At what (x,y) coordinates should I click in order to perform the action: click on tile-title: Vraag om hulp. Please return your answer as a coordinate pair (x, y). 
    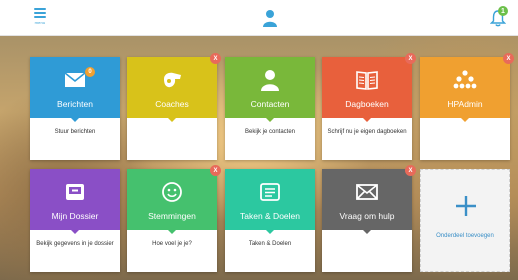
    Looking at the image, I should click on (367, 216).